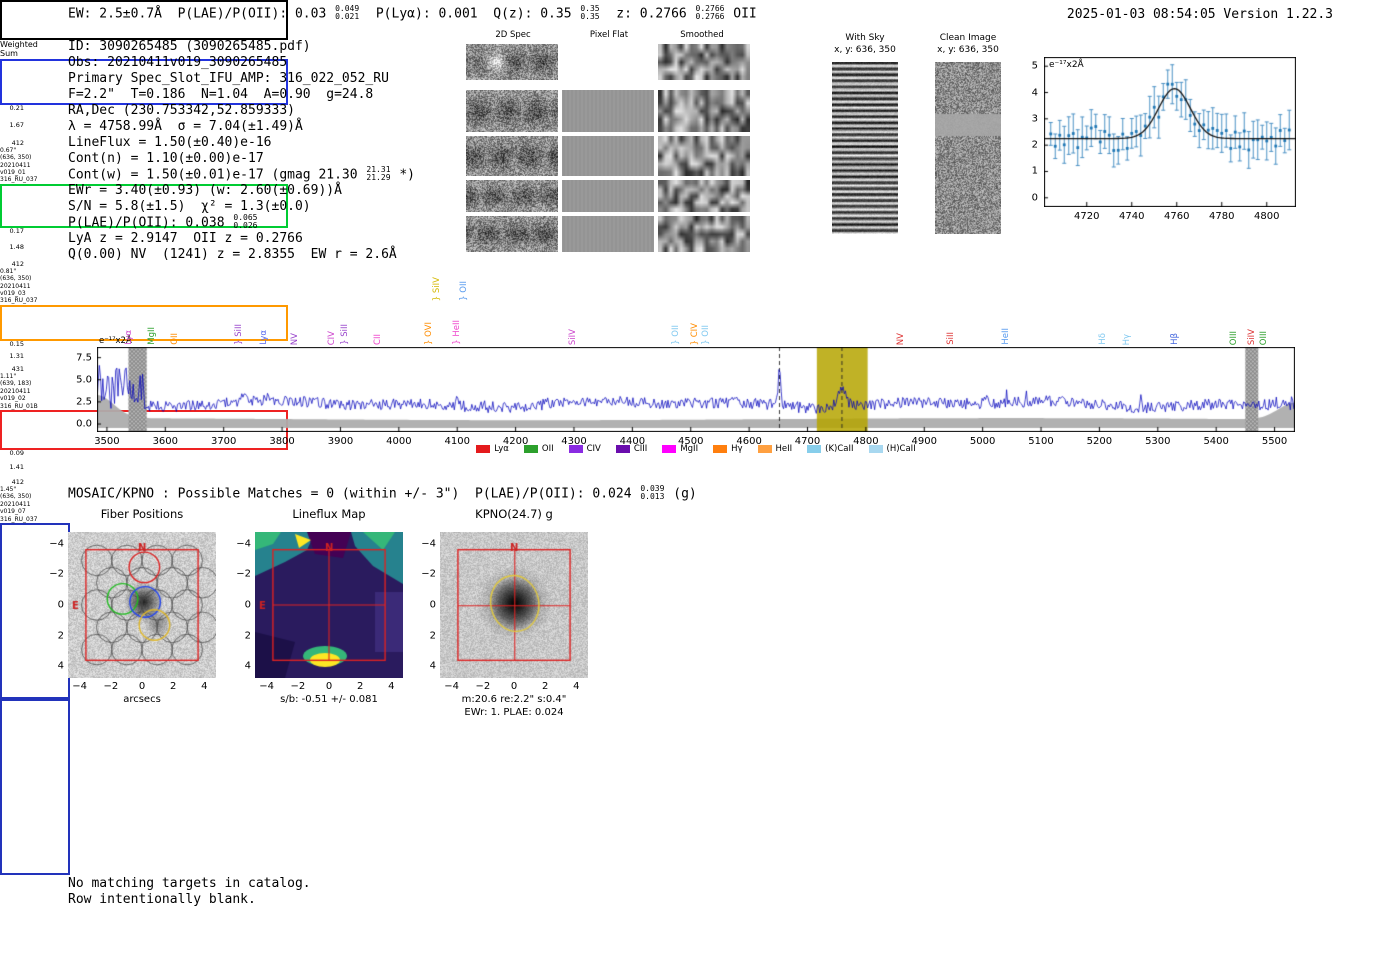 Image resolution: width=1400 pixels, height=953 pixels. Describe the element at coordinates (84, 402) in the screenshot. I see `spectrum-y-tick-label: 2.5` at that location.